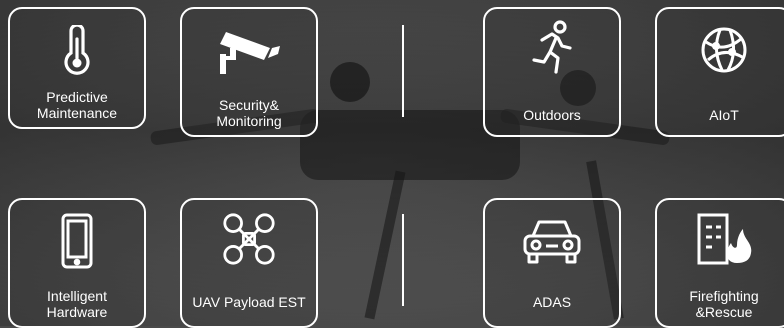 This screenshot has height=328, width=784. I want to click on tile-label: ADAS, so click(552, 302).